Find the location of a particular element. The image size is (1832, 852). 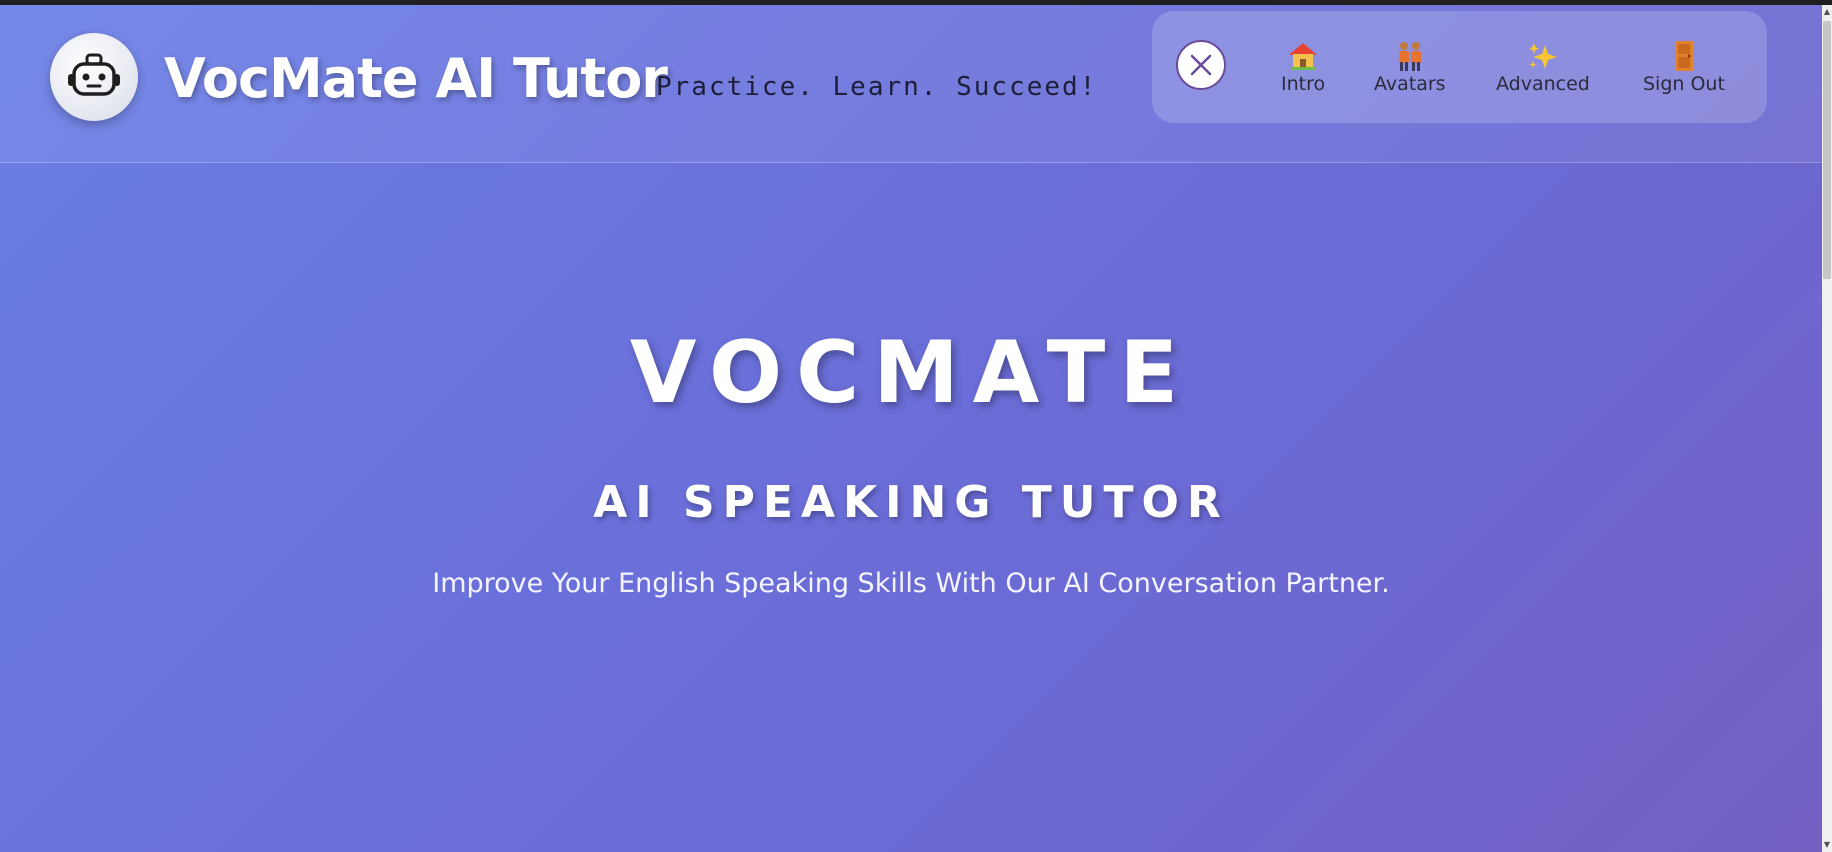

close-icon is located at coordinates (1201, 65).